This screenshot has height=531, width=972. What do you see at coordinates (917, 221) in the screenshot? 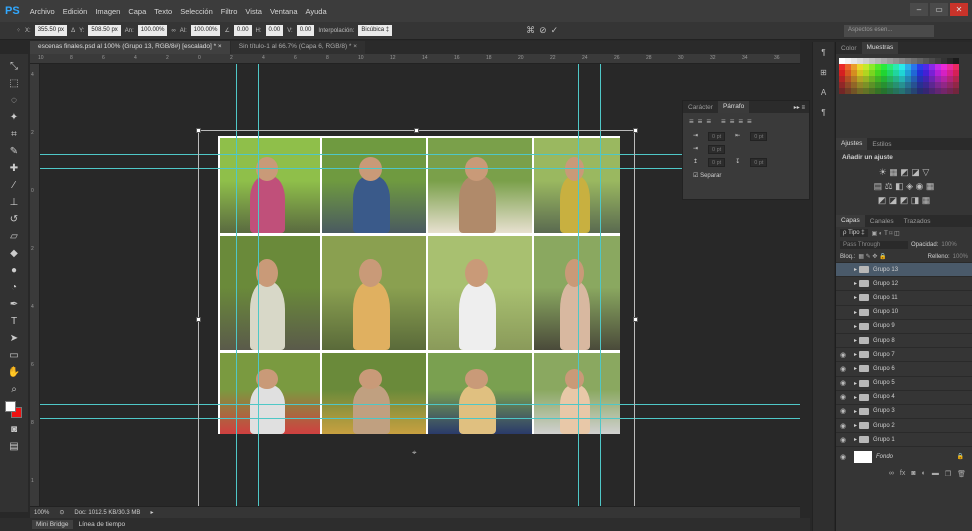
I see `tab-trazados: Trazados` at bounding box center [917, 221].